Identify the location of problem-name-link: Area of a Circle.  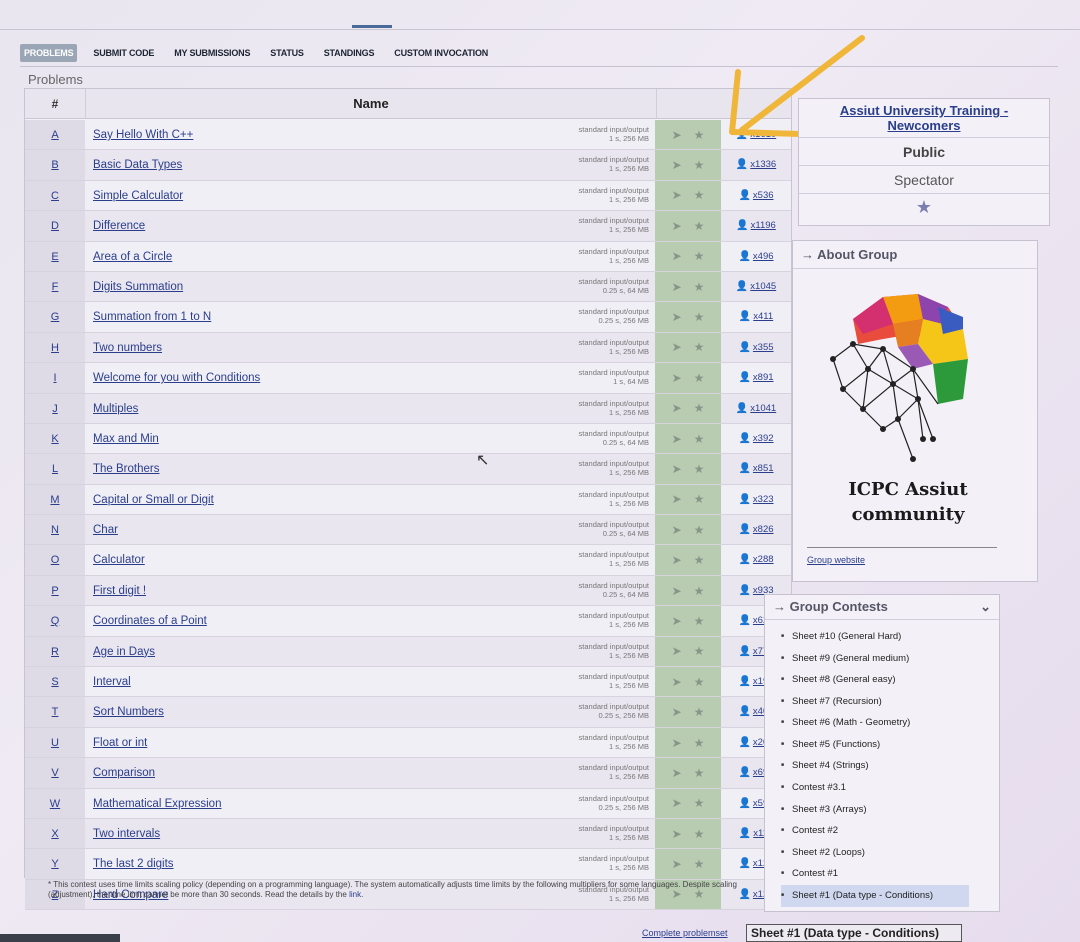
(132, 257).